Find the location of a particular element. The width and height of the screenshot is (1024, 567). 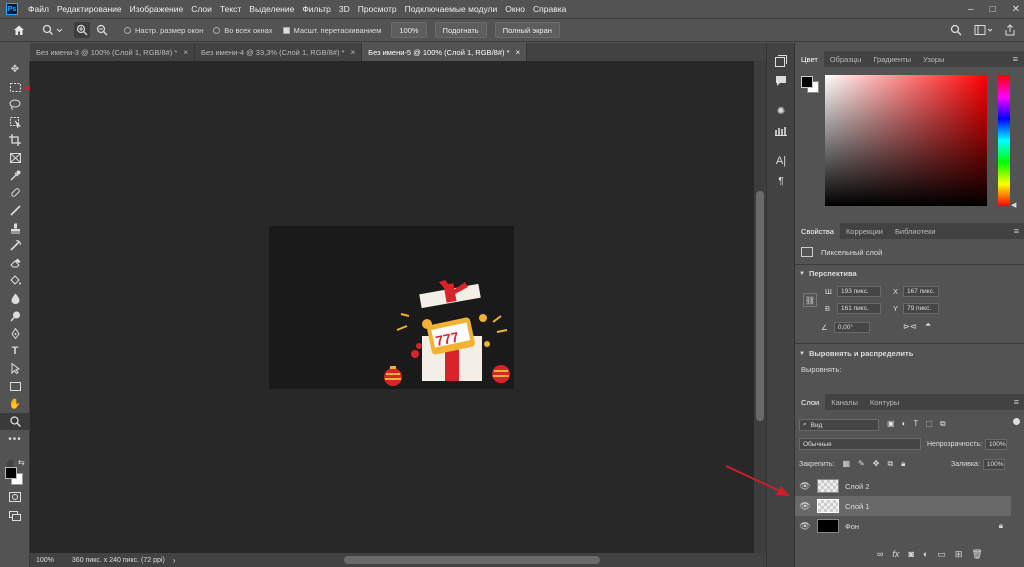

x-field: 167 пикс. is located at coordinates (921, 291).